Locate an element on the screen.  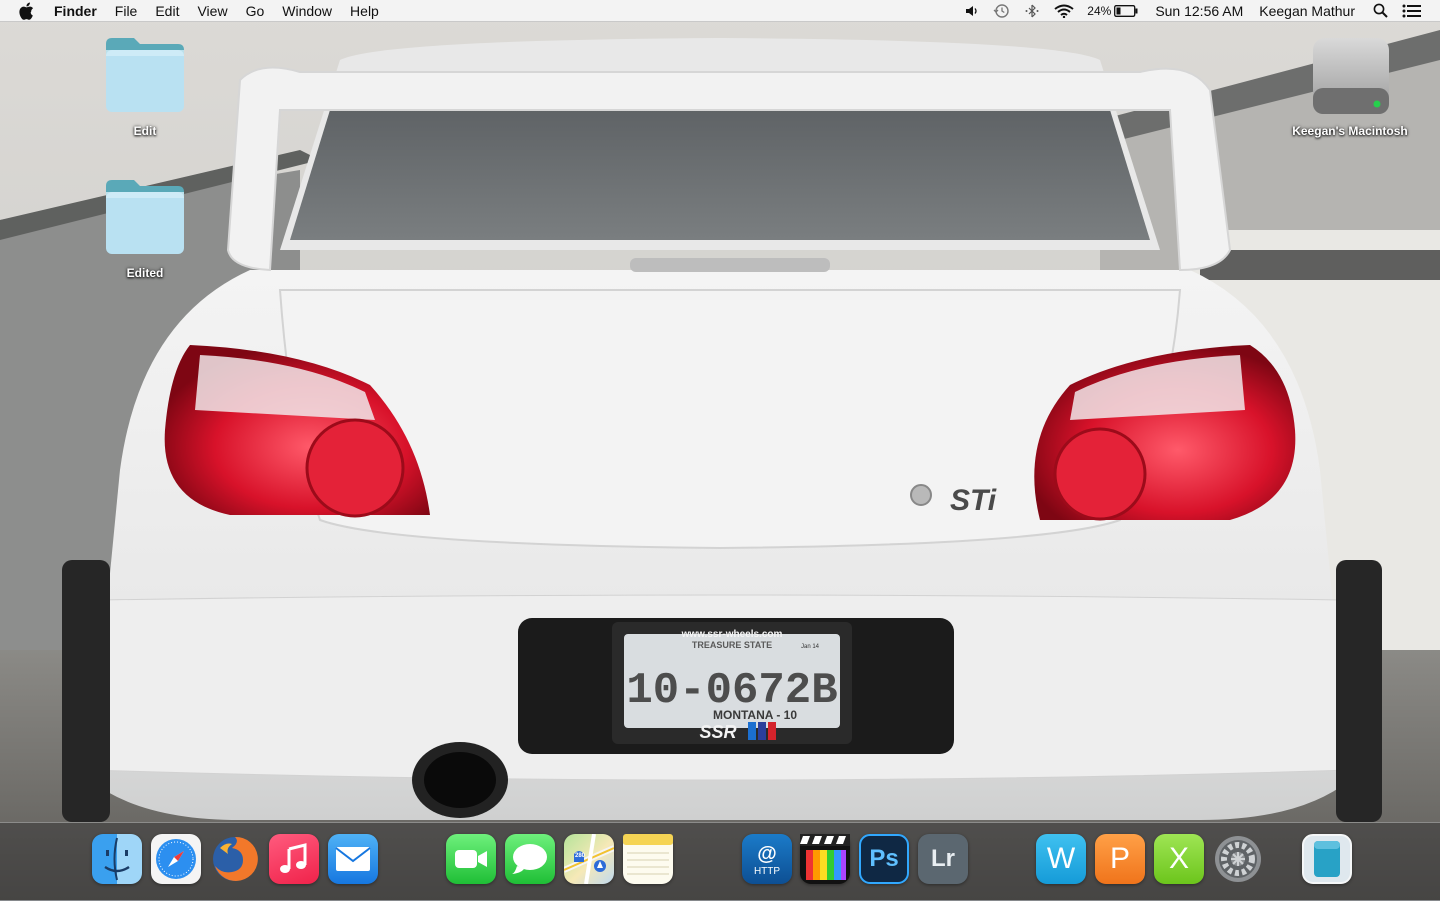
plate-sticker: Jan 14 is located at coordinates (810, 647).